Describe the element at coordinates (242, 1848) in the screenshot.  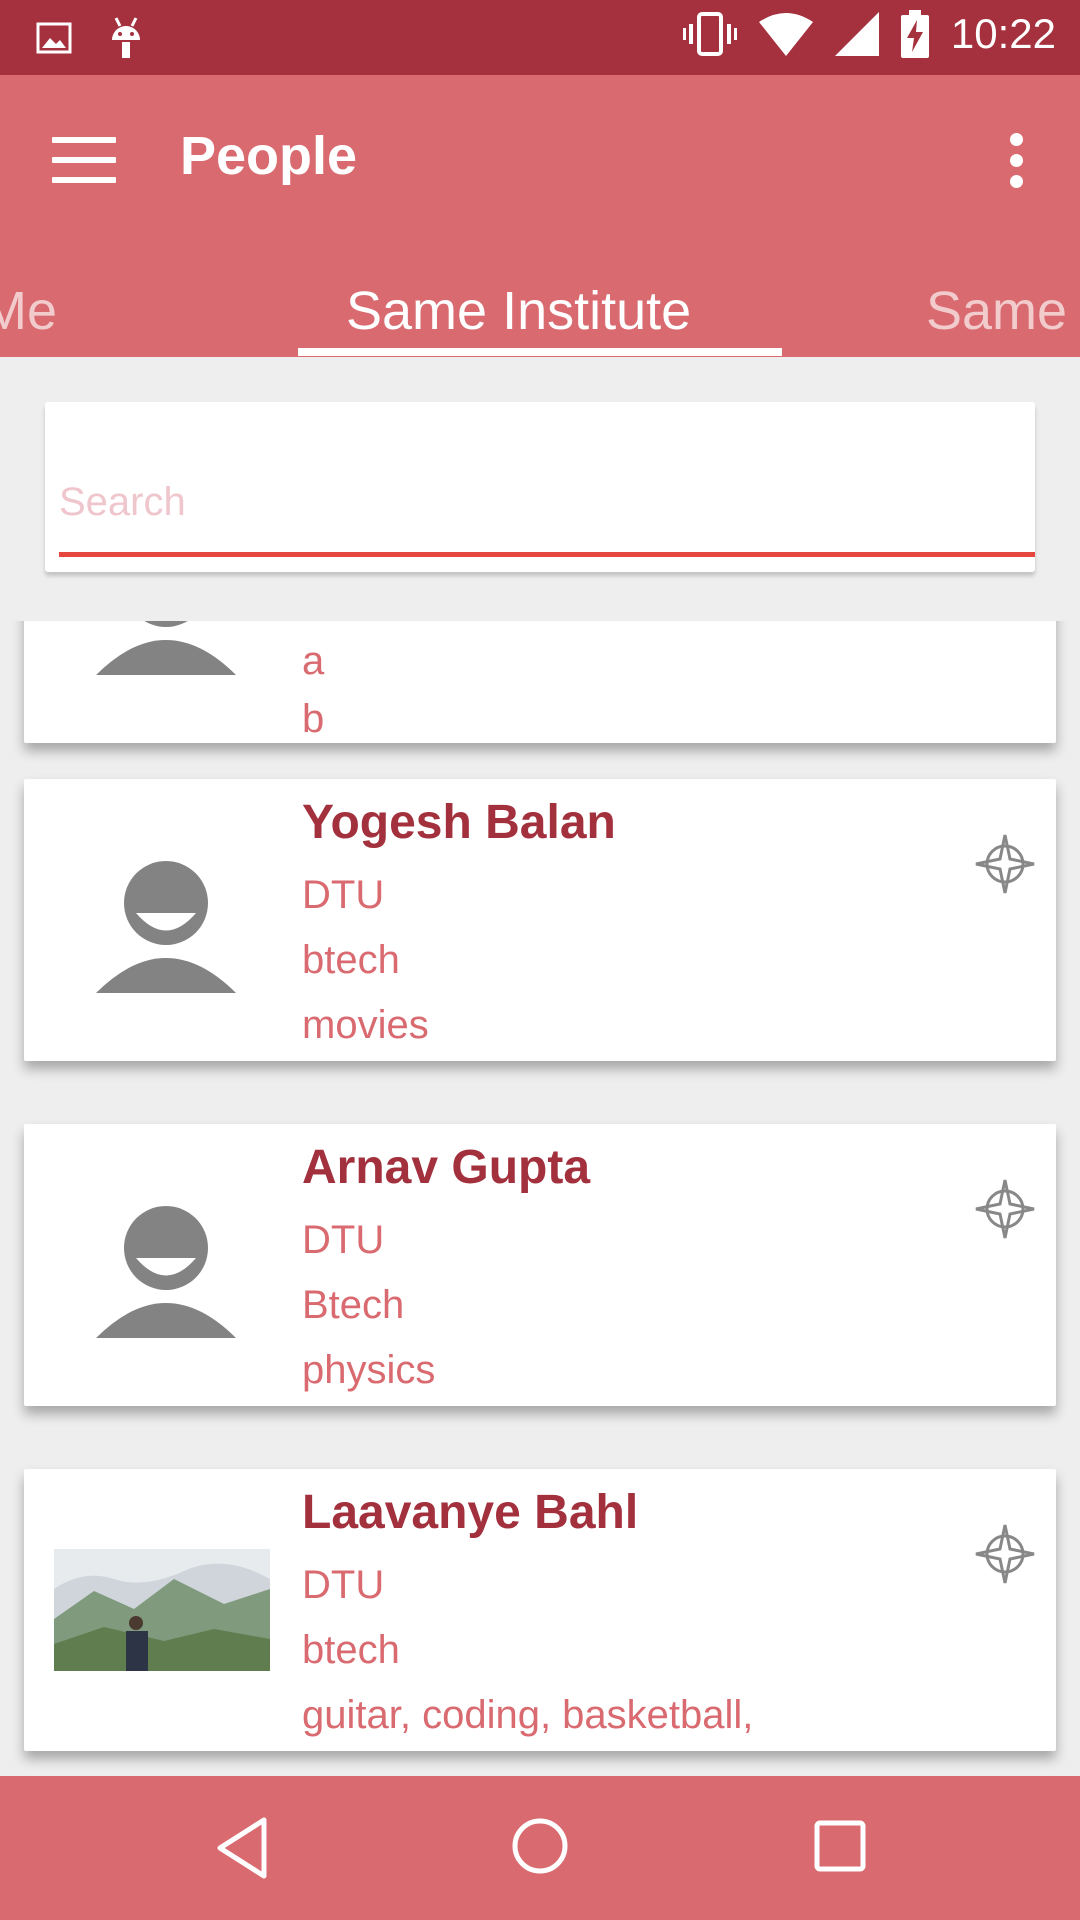
I see `back-icon` at that location.